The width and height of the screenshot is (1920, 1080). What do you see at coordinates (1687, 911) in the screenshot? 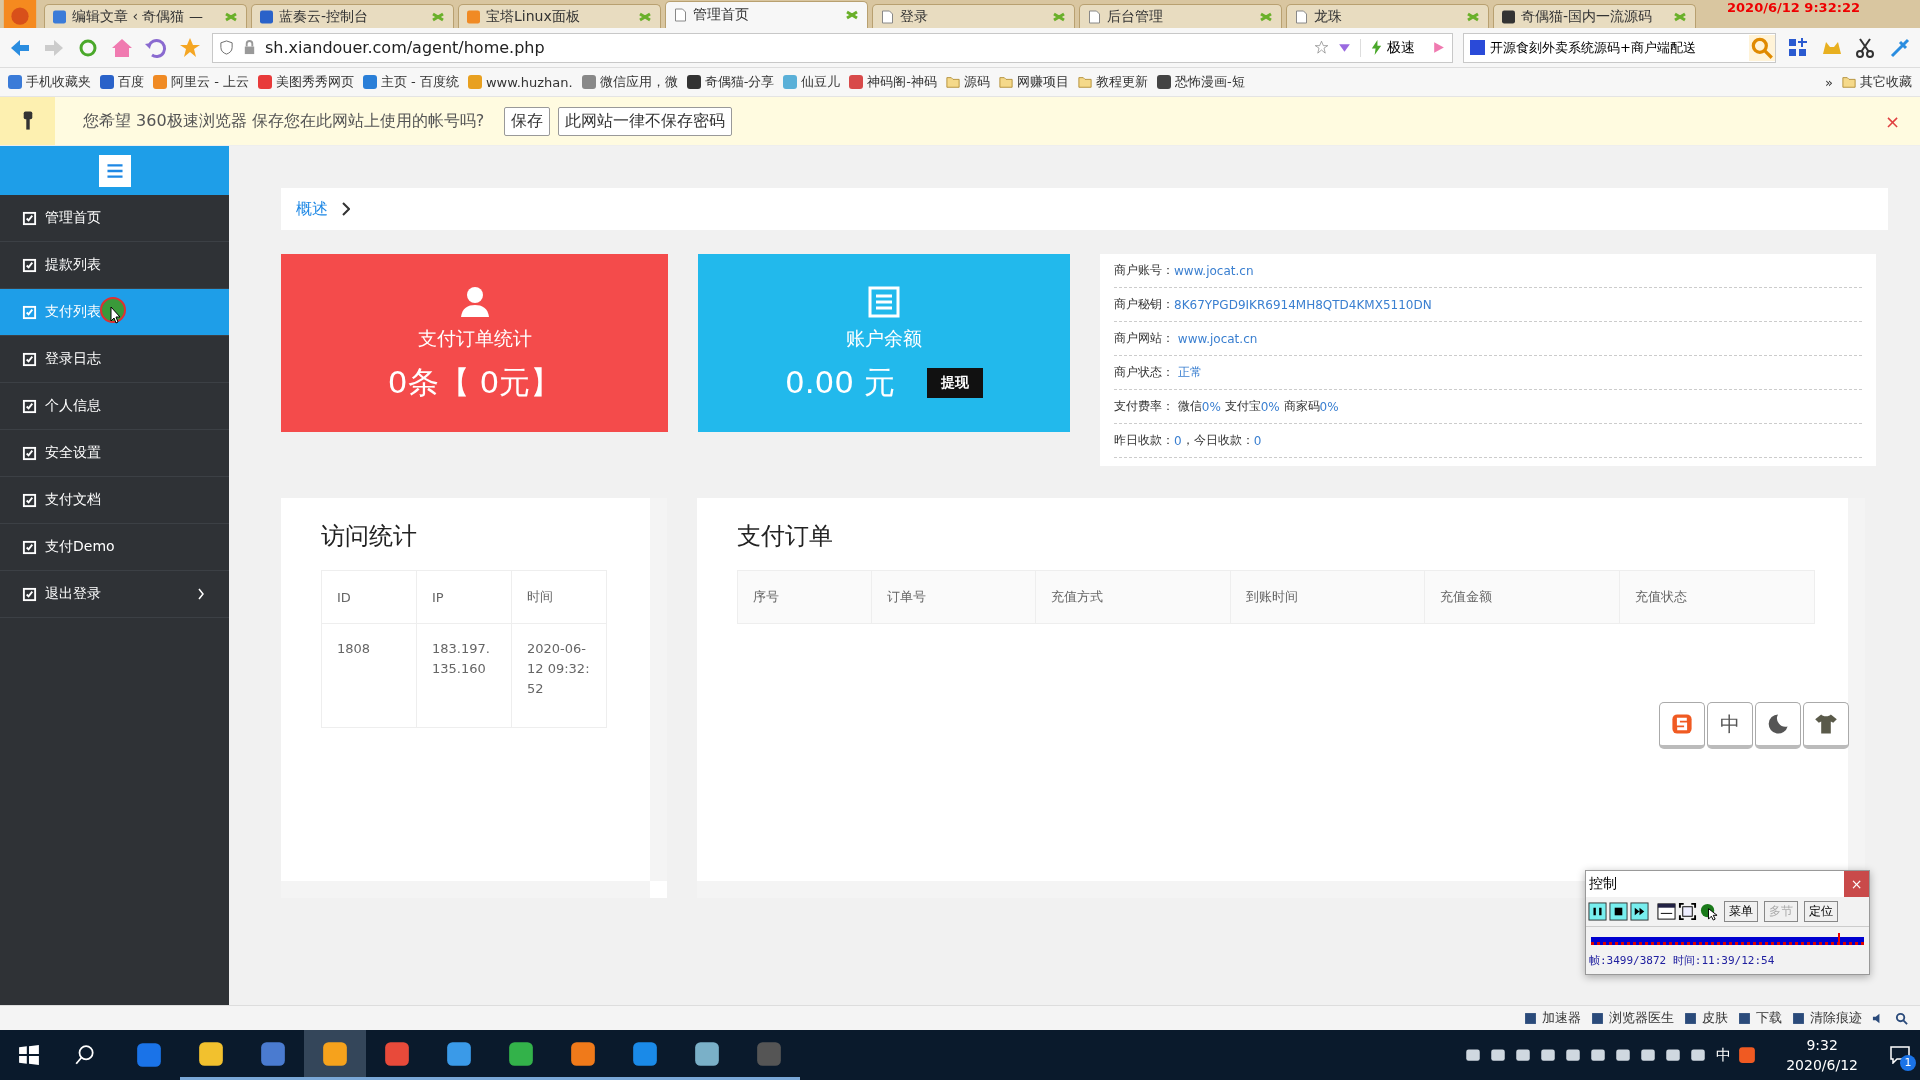
I see `fullscreen-icon` at bounding box center [1687, 911].